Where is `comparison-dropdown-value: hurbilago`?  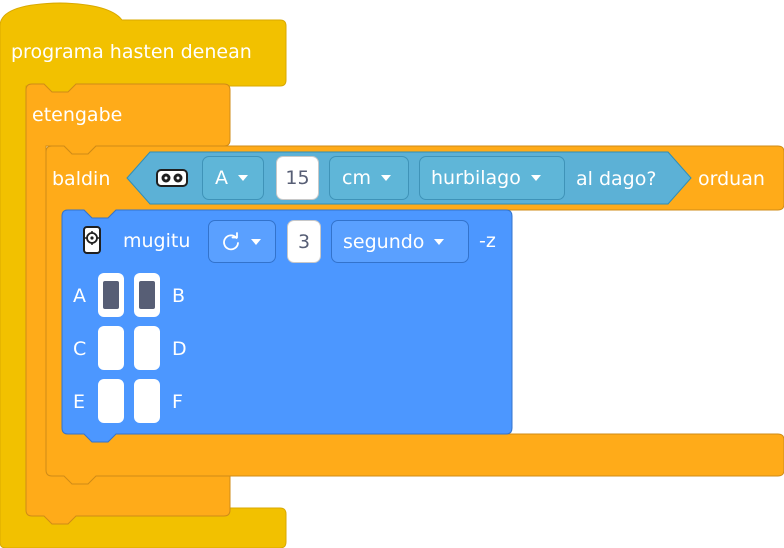
comparison-dropdown-value: hurbilago is located at coordinates (476, 178).